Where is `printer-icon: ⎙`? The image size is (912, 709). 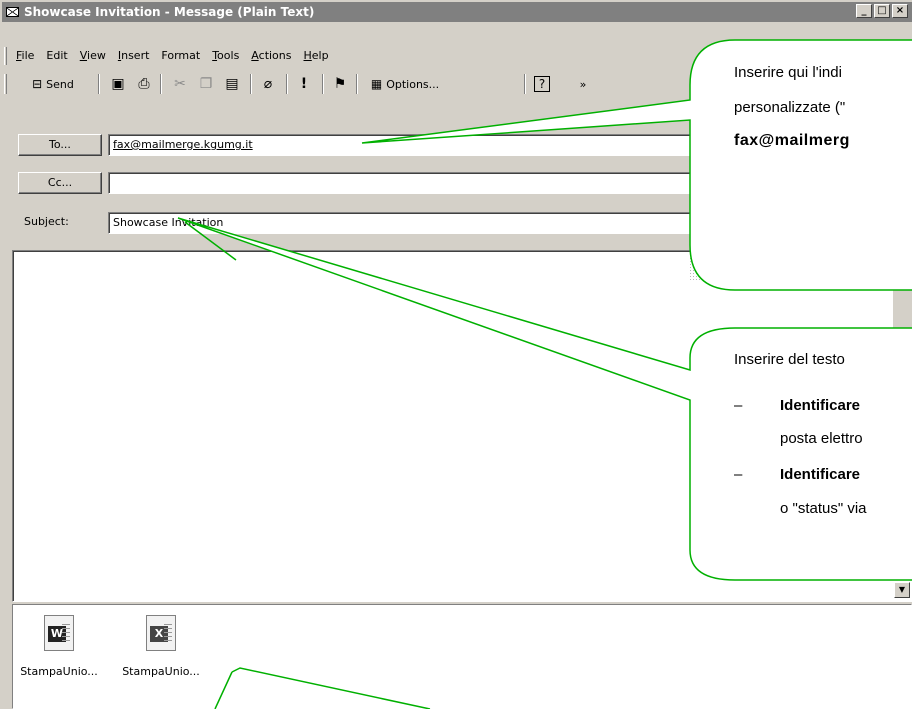 printer-icon: ⎙ is located at coordinates (144, 84).